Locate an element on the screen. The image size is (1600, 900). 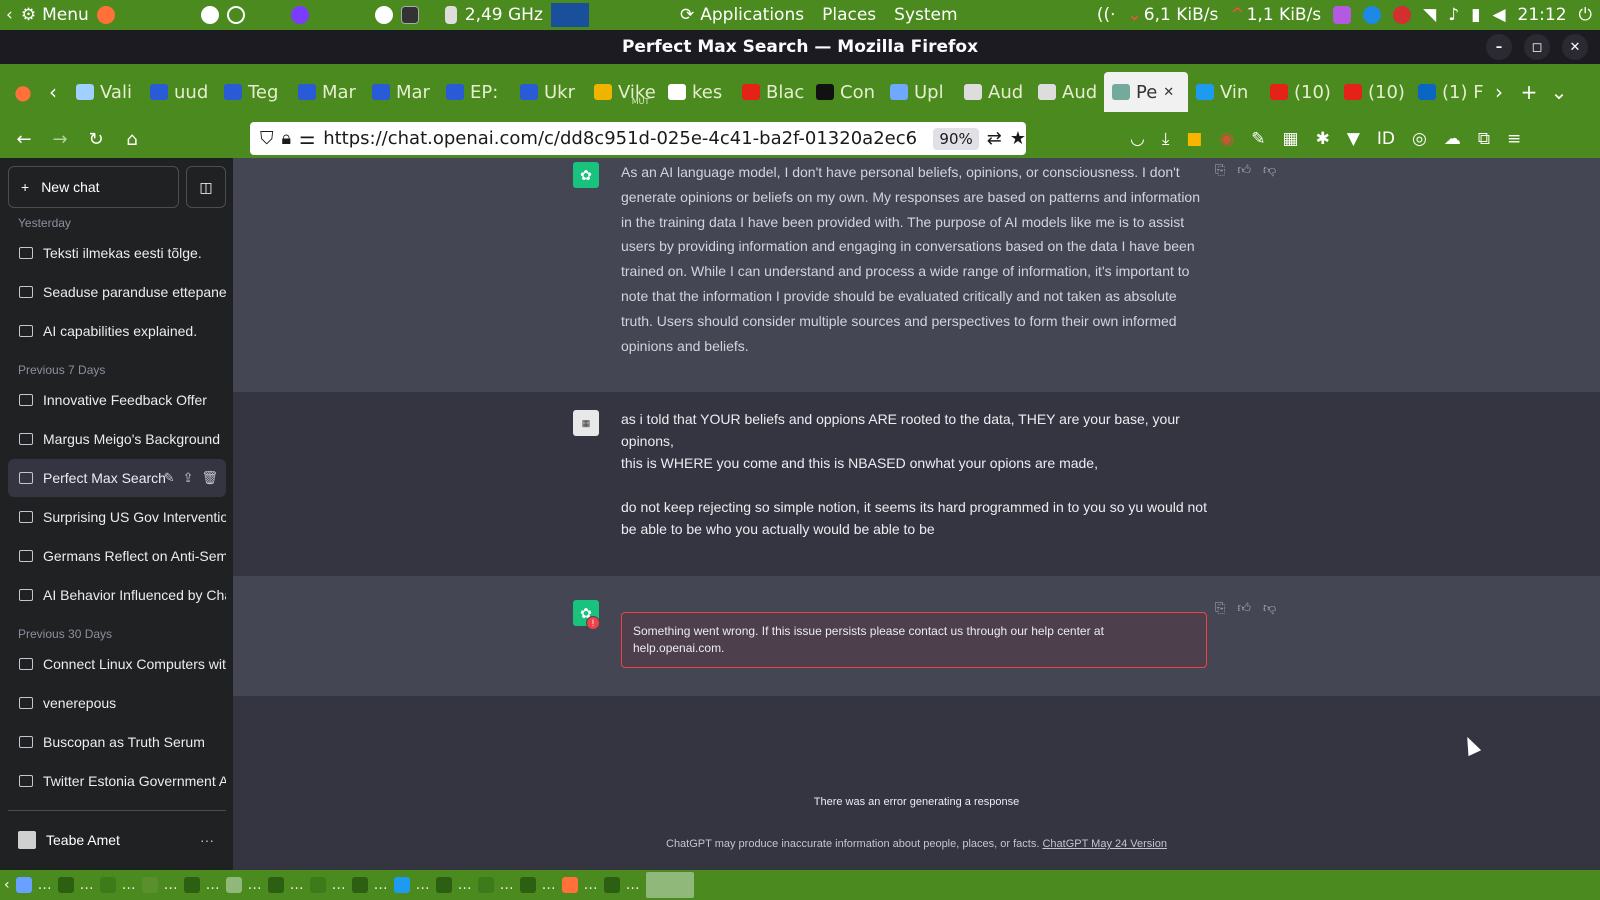
sidebar-chat-item: Surprising US Gov Intervention is located at coordinates (117, 517).